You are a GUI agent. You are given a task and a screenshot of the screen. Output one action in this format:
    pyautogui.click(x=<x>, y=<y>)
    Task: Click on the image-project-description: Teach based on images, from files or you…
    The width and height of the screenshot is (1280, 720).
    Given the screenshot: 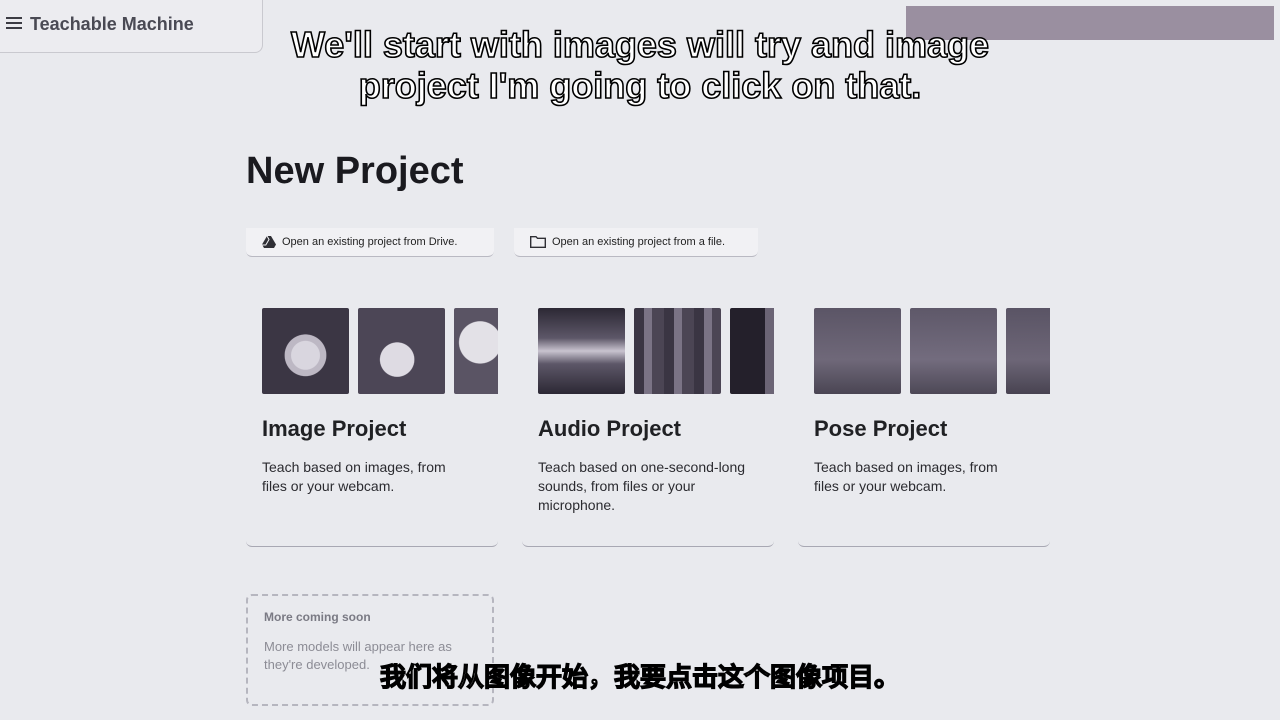 What is the action you would take?
    pyautogui.click(x=354, y=476)
    